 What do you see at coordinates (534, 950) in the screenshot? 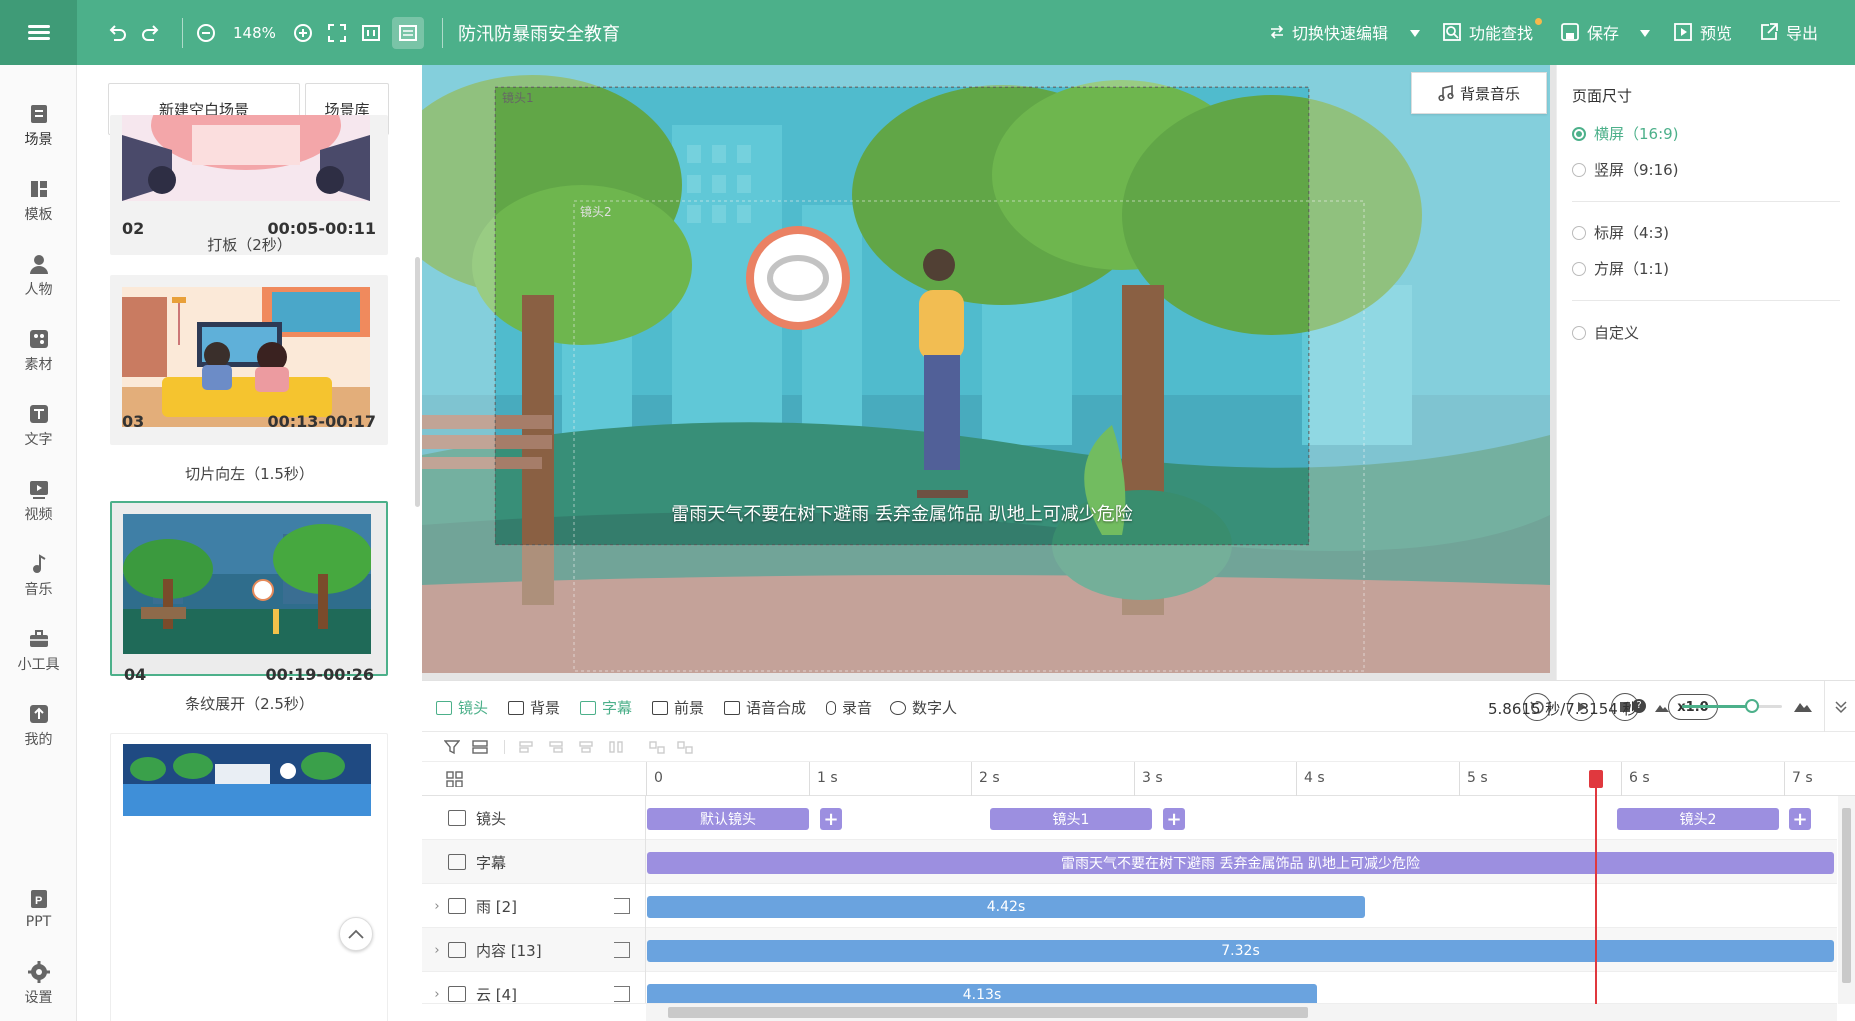
I see `track-label: › 内容 [13]` at bounding box center [534, 950].